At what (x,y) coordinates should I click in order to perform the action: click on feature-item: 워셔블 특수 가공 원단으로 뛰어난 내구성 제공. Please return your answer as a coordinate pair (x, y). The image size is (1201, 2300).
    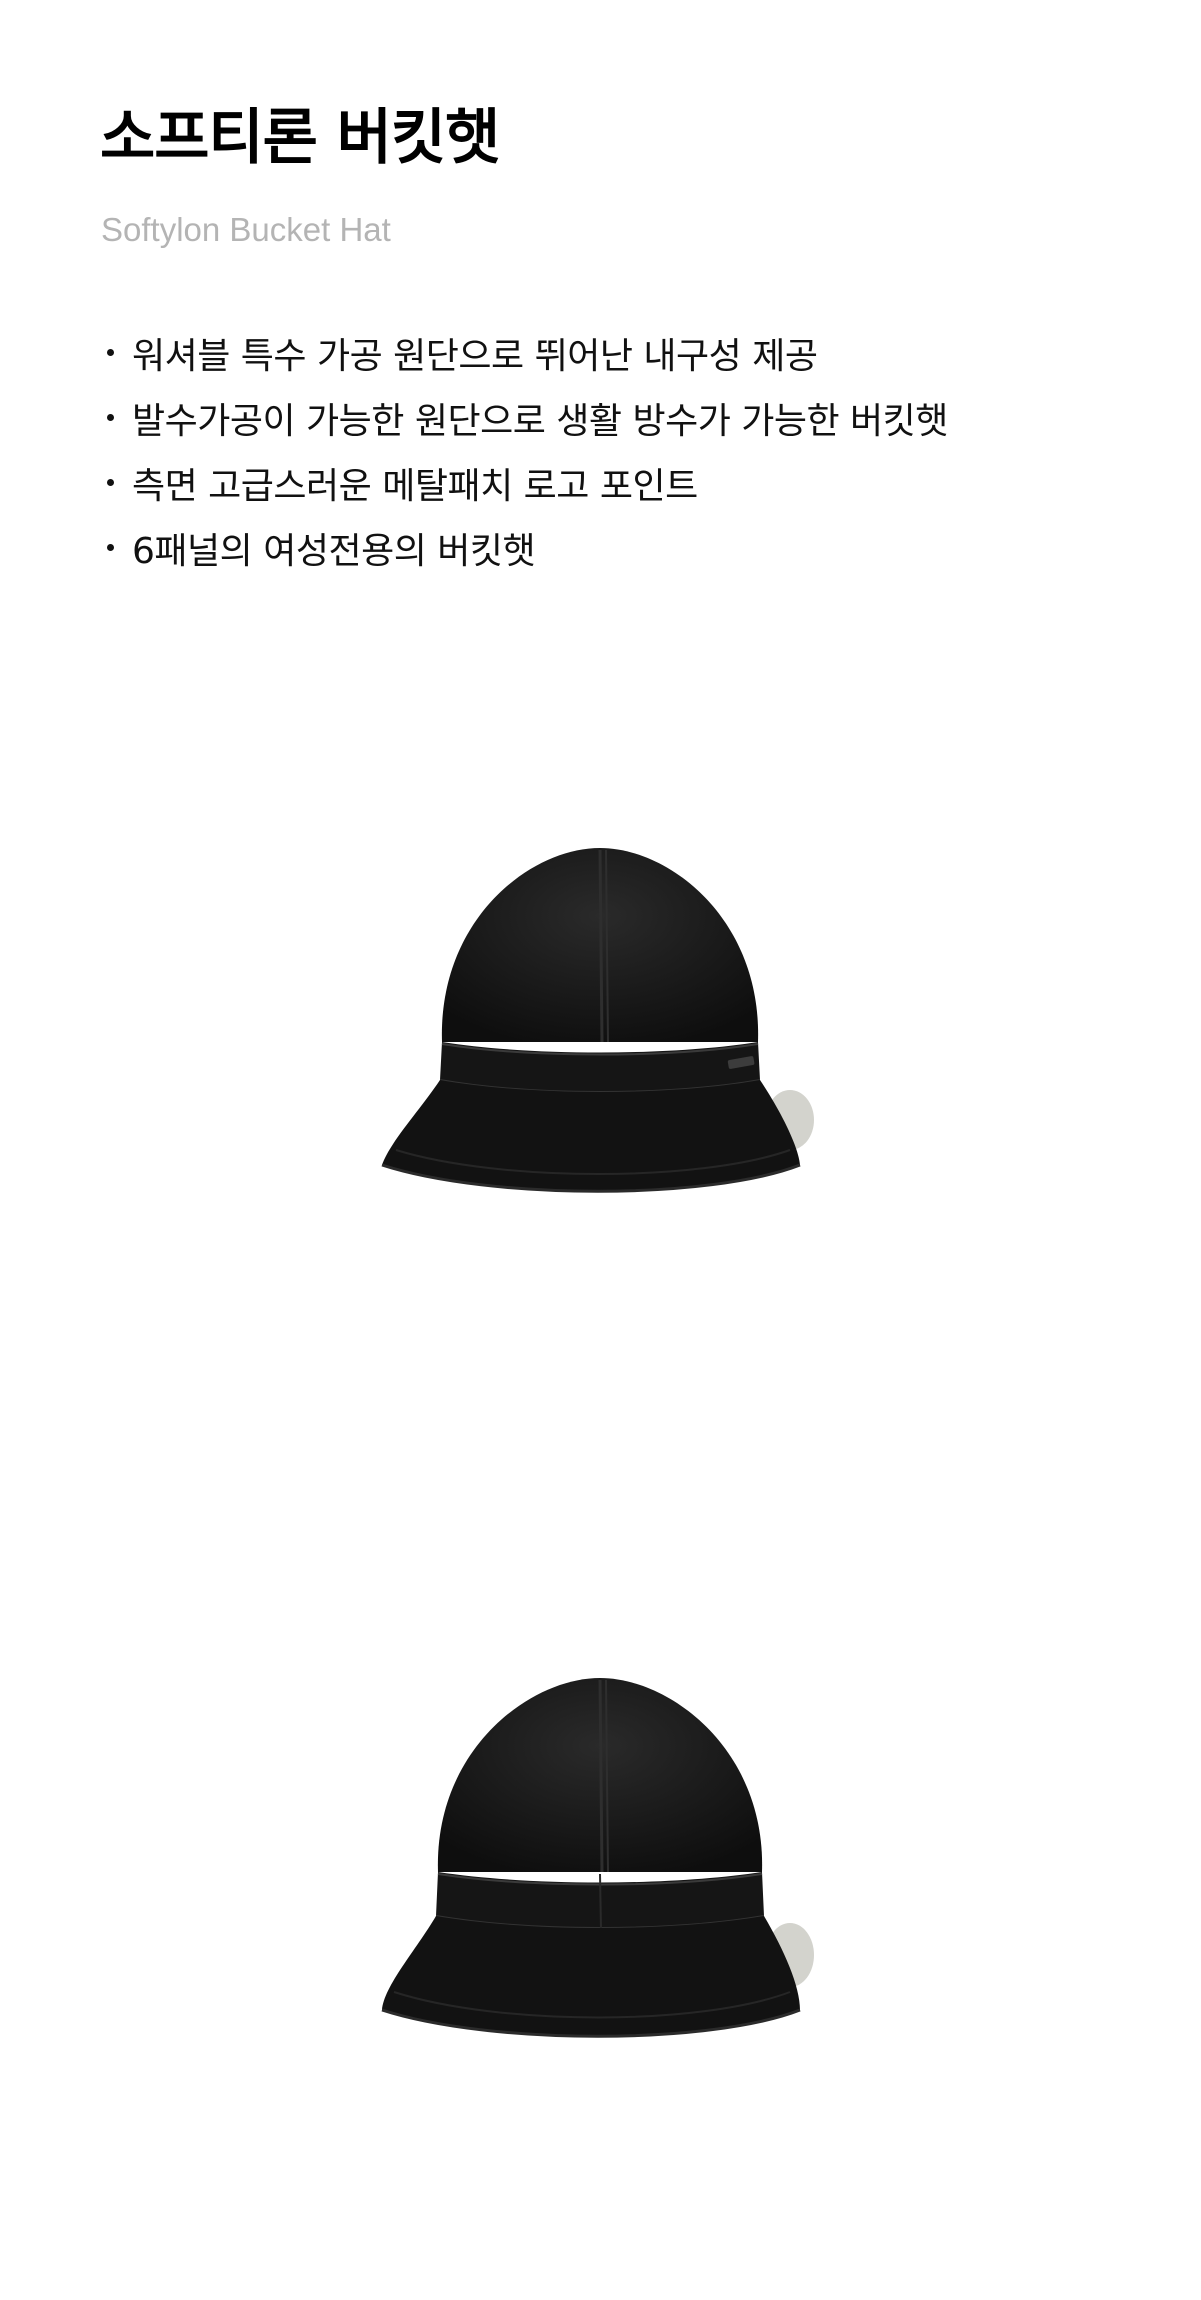
    Looking at the image, I should click on (524, 352).